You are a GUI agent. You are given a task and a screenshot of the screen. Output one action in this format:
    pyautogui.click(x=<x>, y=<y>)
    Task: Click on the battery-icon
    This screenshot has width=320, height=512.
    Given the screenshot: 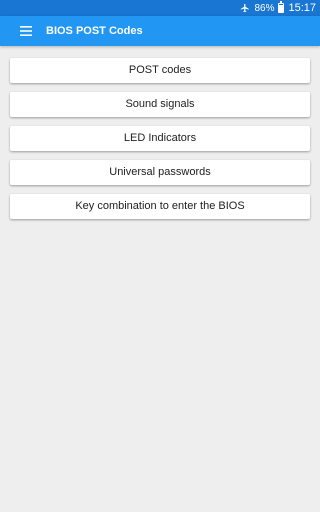 What is the action you would take?
    pyautogui.click(x=281, y=7)
    